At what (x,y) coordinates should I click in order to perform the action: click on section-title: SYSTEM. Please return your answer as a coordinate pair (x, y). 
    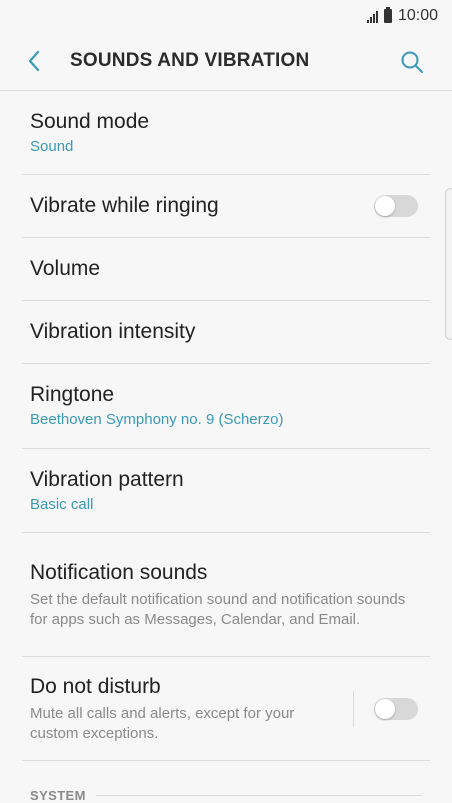
    Looking at the image, I should click on (58, 795).